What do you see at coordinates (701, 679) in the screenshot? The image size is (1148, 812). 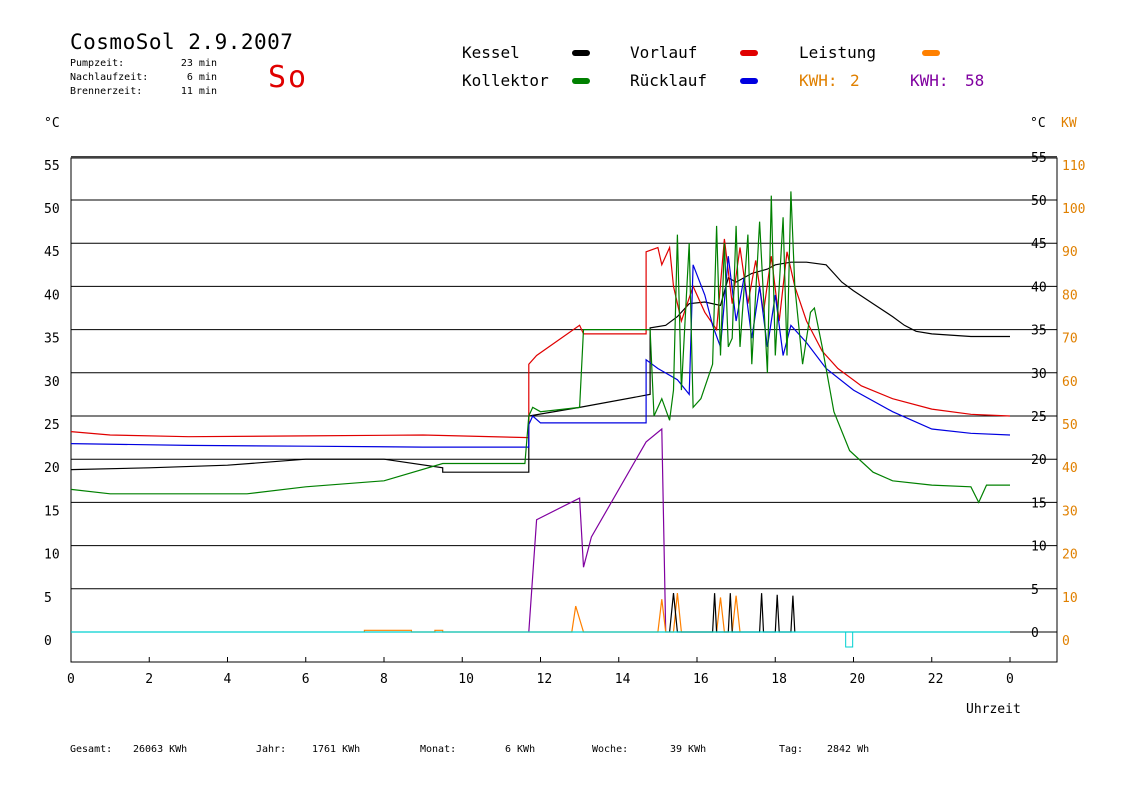 I see `x-tick-label: 16` at bounding box center [701, 679].